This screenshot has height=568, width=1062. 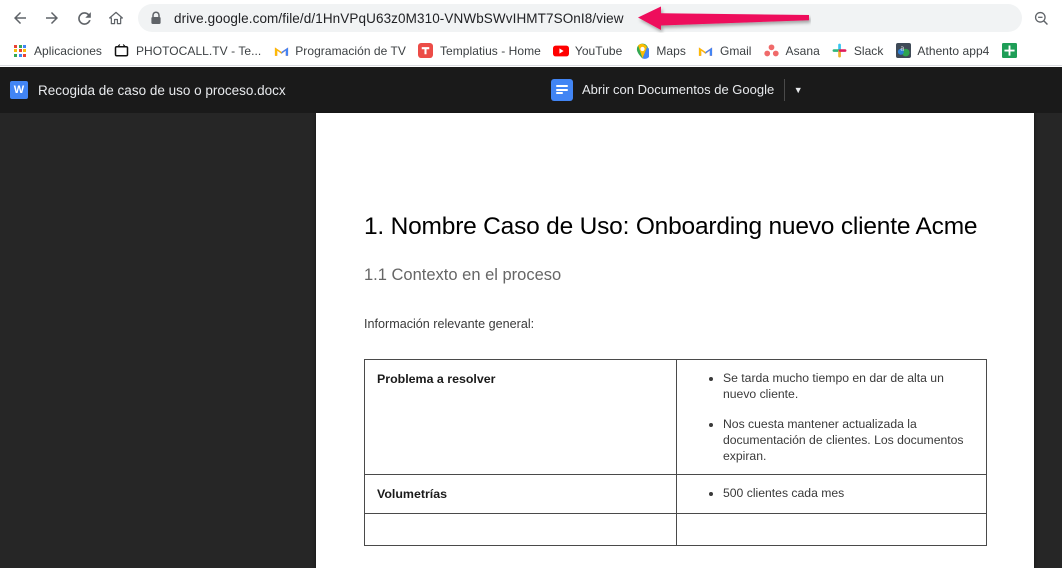 What do you see at coordinates (463, 275) in the screenshot?
I see `document-subheading: 1.1 Contexto en el proceso` at bounding box center [463, 275].